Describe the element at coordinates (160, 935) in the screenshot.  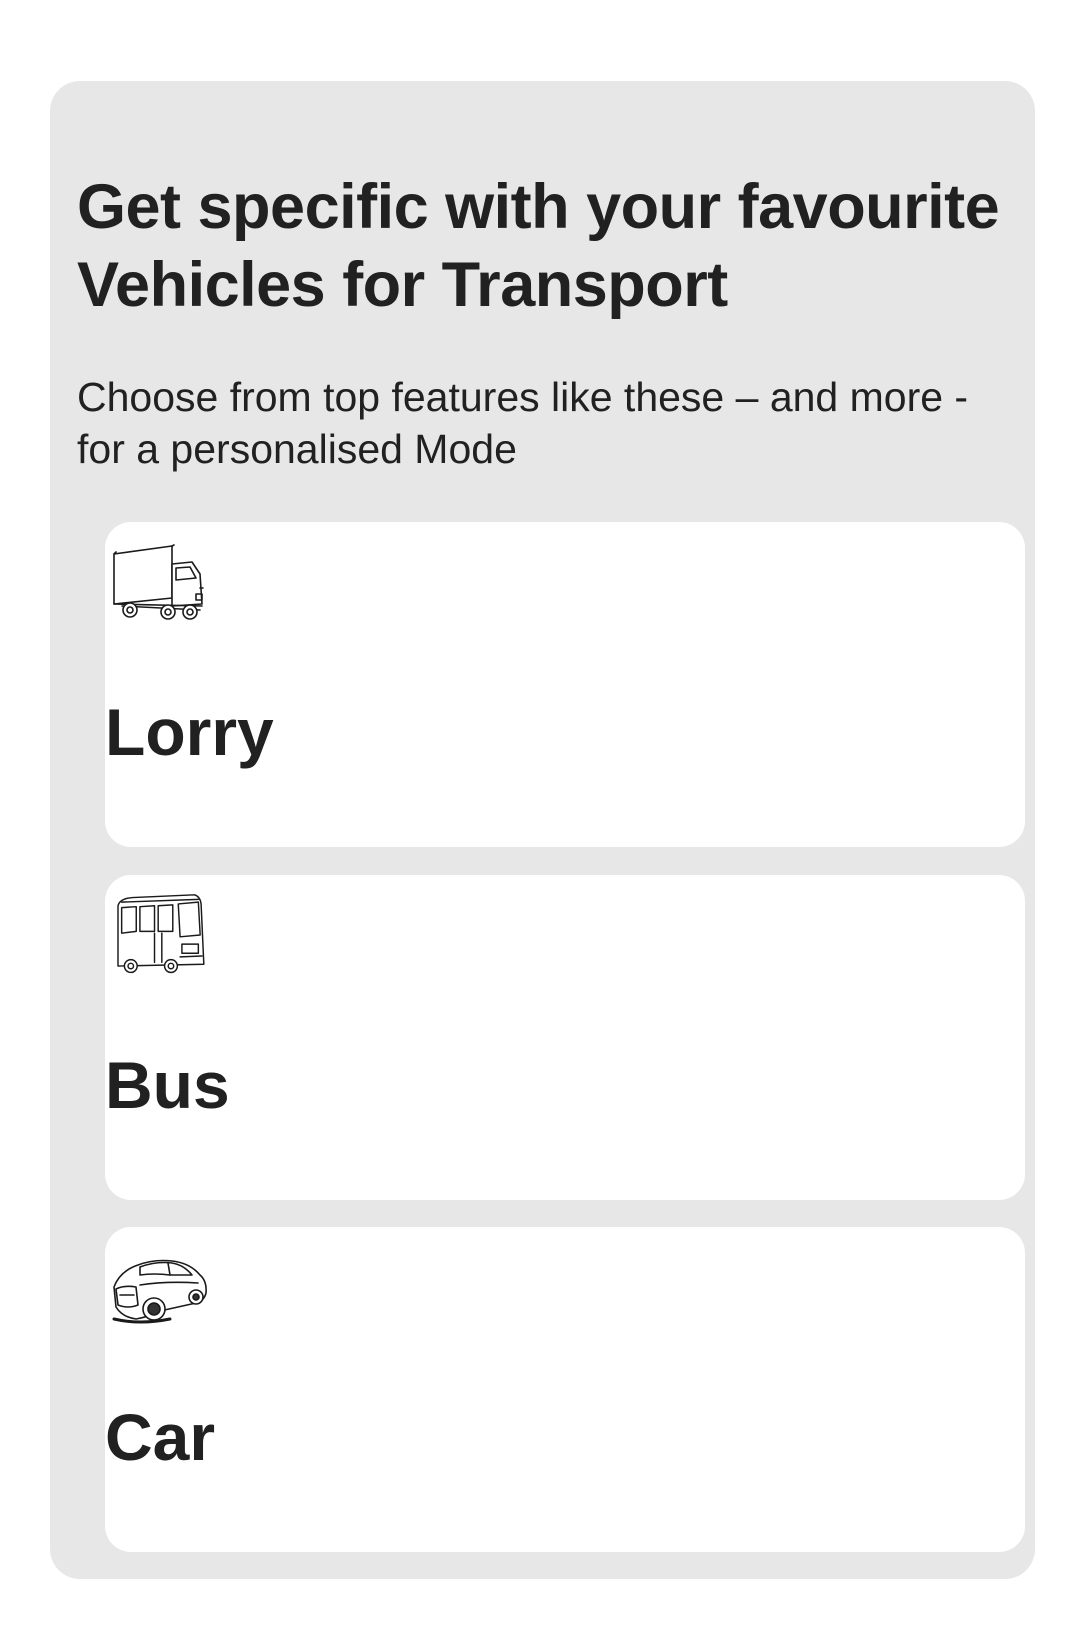
I see `bus-icon` at that location.